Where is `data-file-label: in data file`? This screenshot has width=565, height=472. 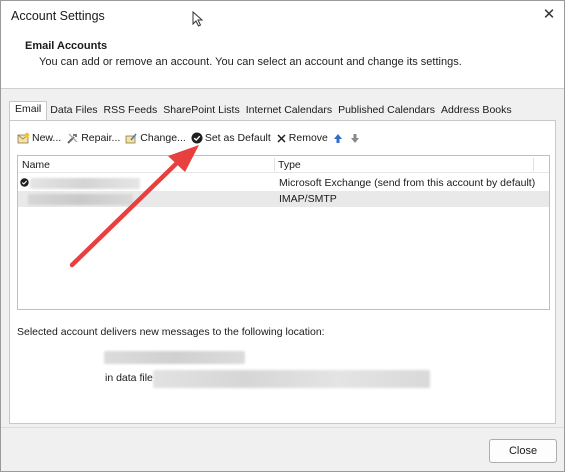
data-file-label: in data file is located at coordinates (129, 378).